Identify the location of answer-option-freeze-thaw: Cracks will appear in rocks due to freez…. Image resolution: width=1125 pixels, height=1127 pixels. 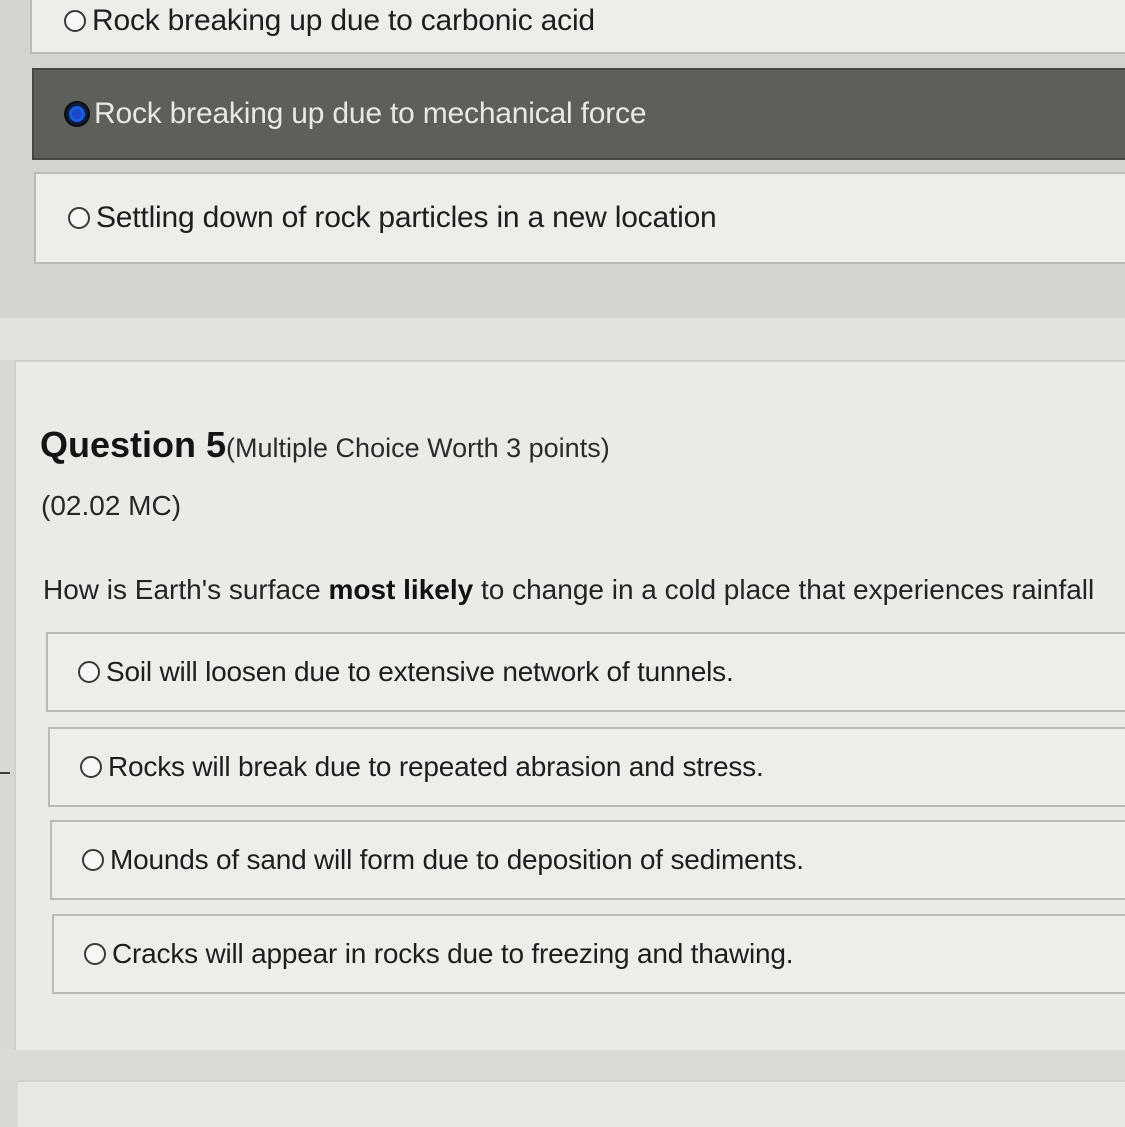
(588, 954).